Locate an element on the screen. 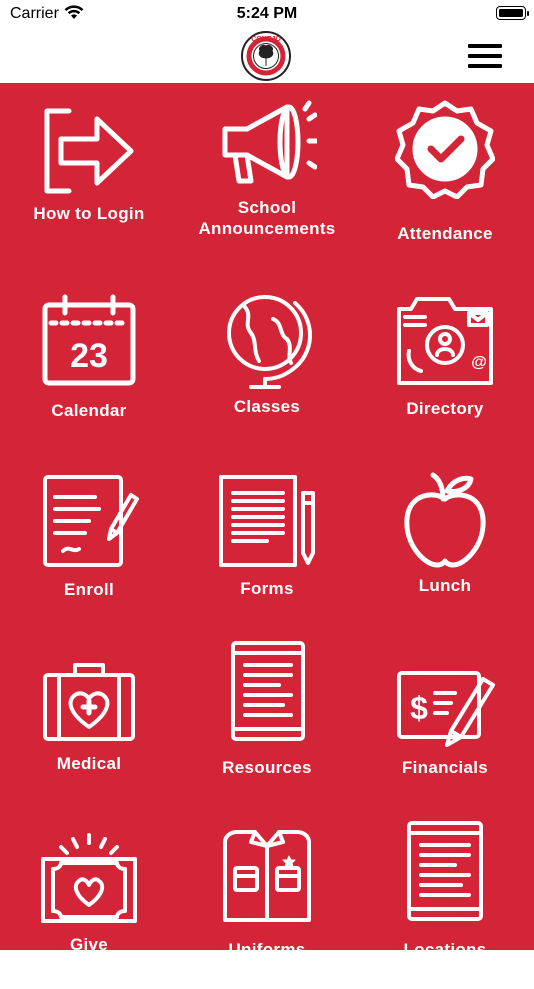 The width and height of the screenshot is (534, 989). tile-label: Medical is located at coordinates (89, 763).